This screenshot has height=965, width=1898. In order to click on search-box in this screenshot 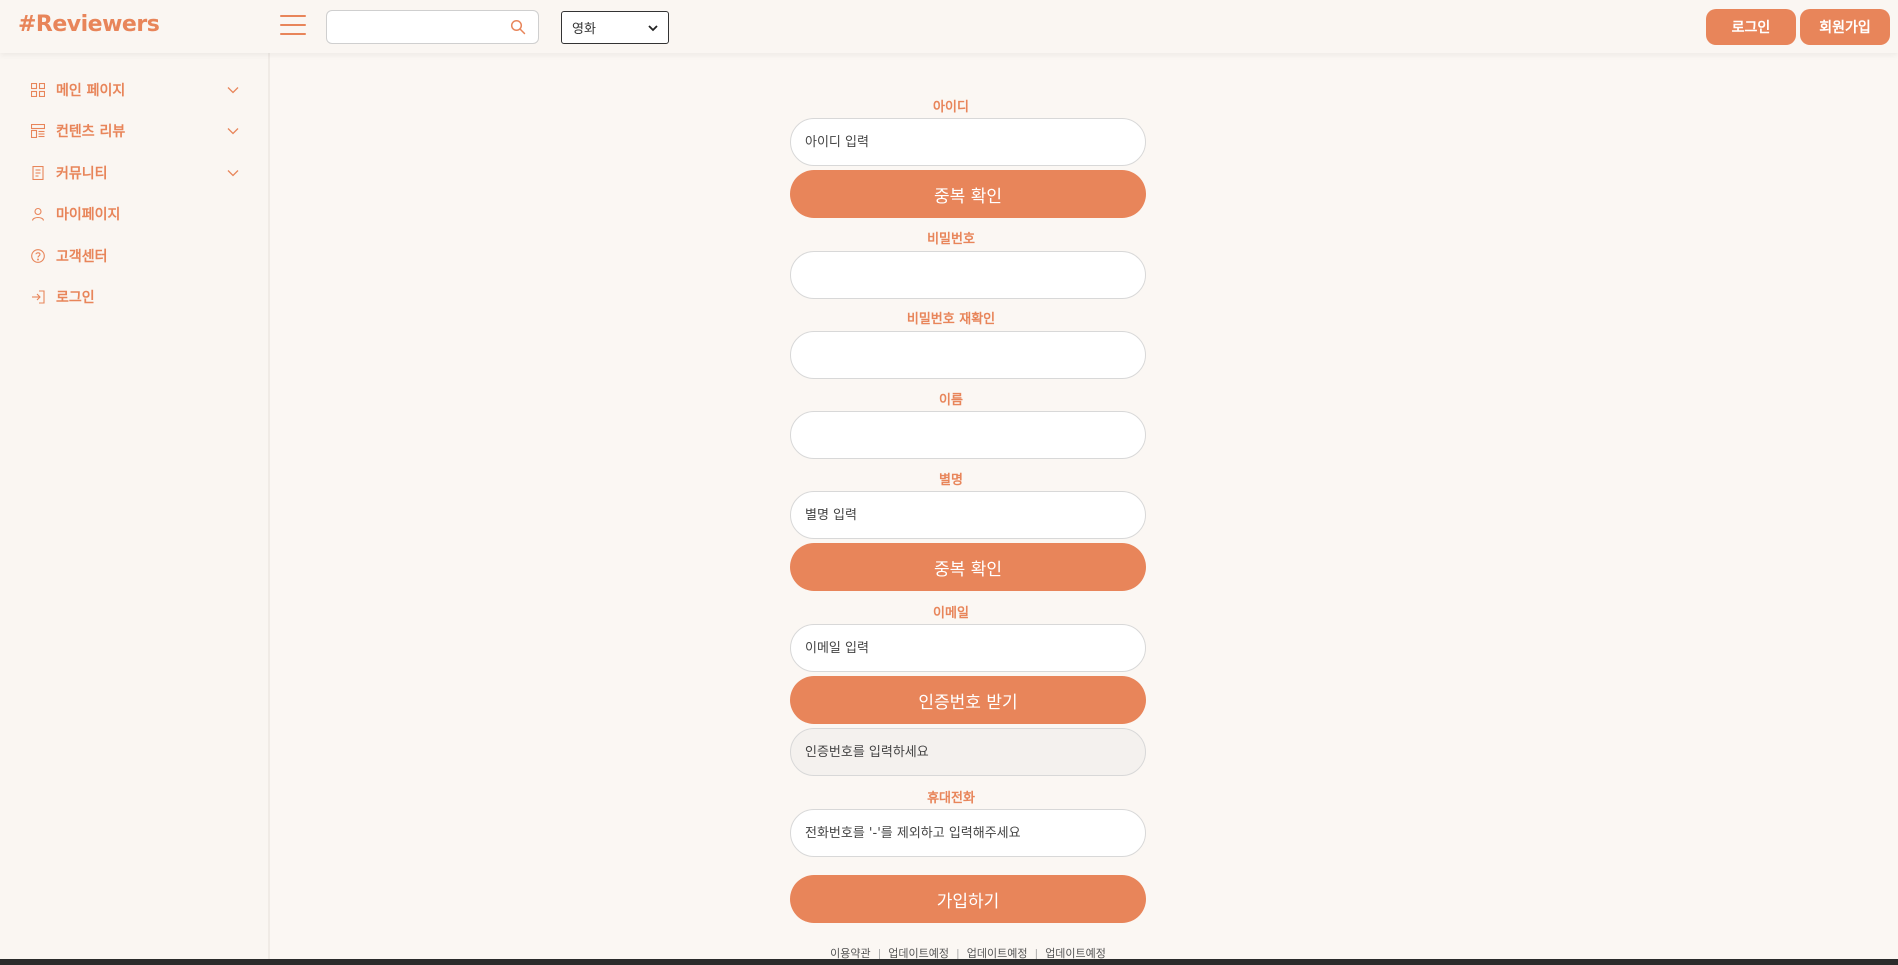, I will do `click(432, 27)`.